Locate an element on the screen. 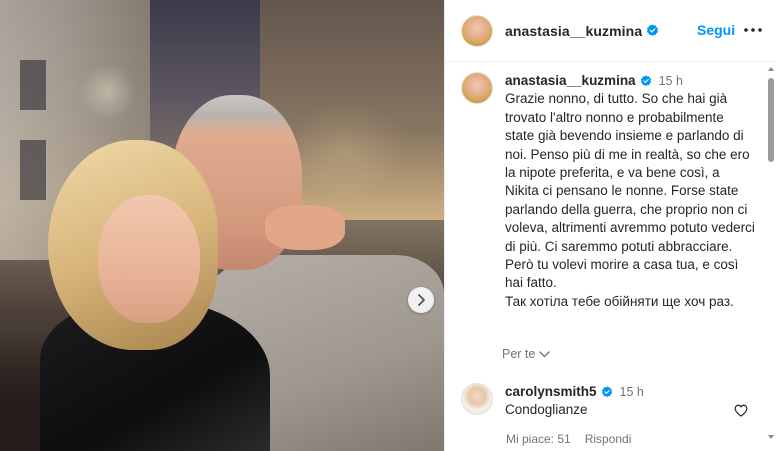 This screenshot has width=776, height=451. comment-avatar is located at coordinates (477, 399).